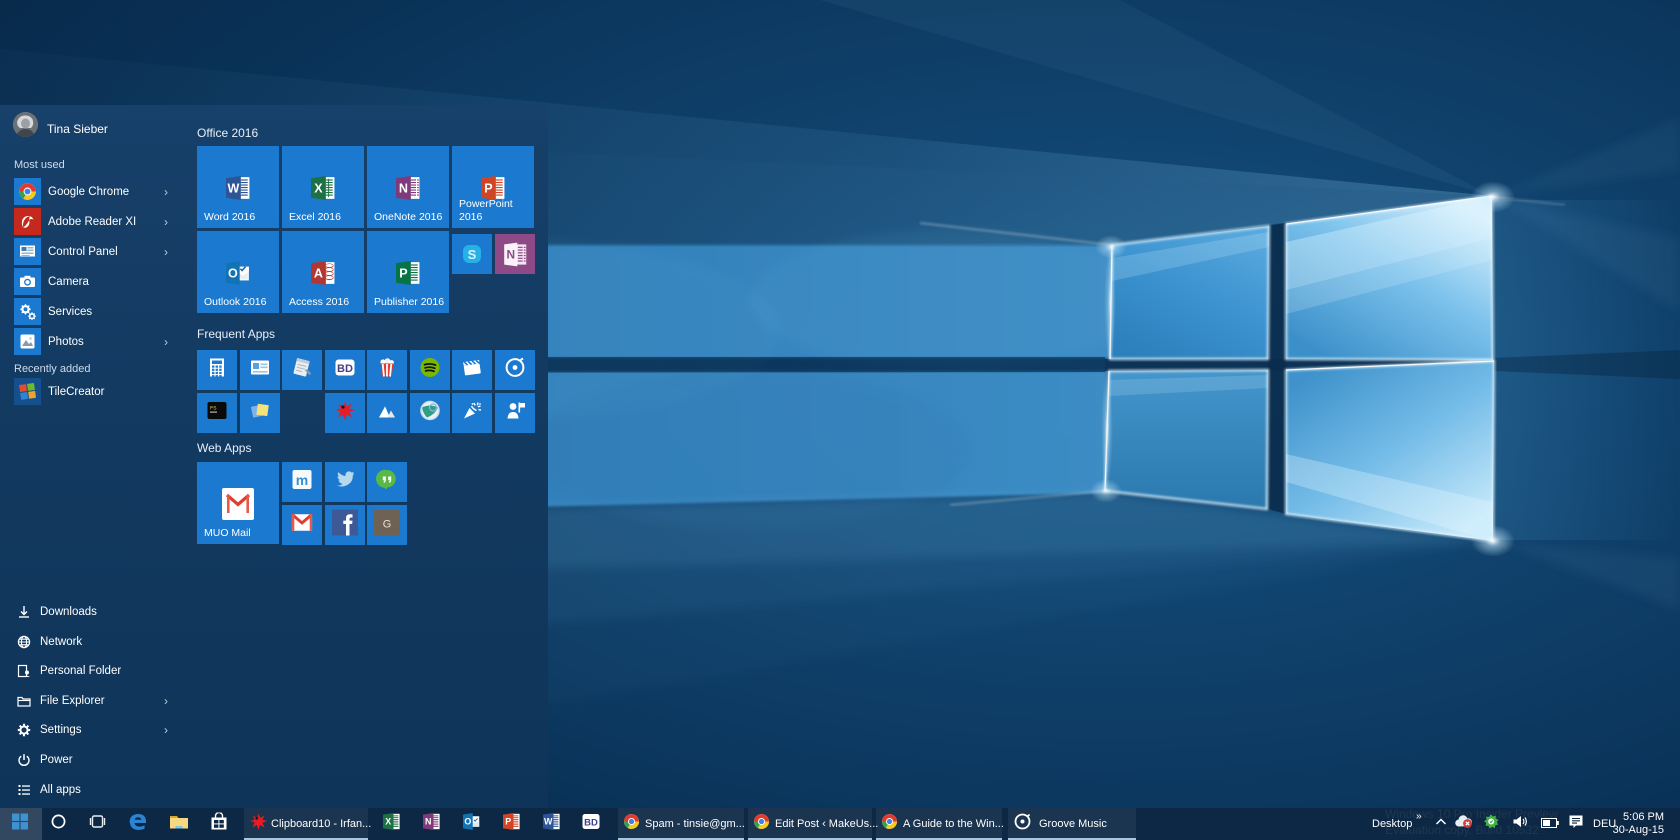 The image size is (1680, 840). Describe the element at coordinates (302, 480) in the screenshot. I see `svg-text: m` at that location.